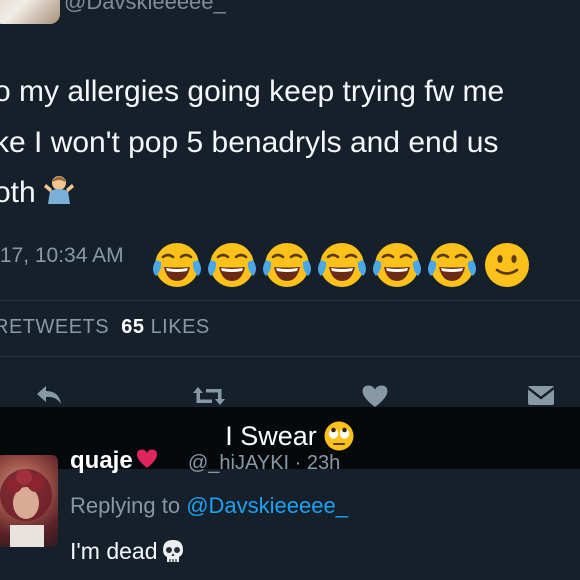 This screenshot has height=580, width=580. What do you see at coordinates (264, 463) in the screenshot?
I see `reply-handle-time: @_hiJAYKI · 23h` at bounding box center [264, 463].